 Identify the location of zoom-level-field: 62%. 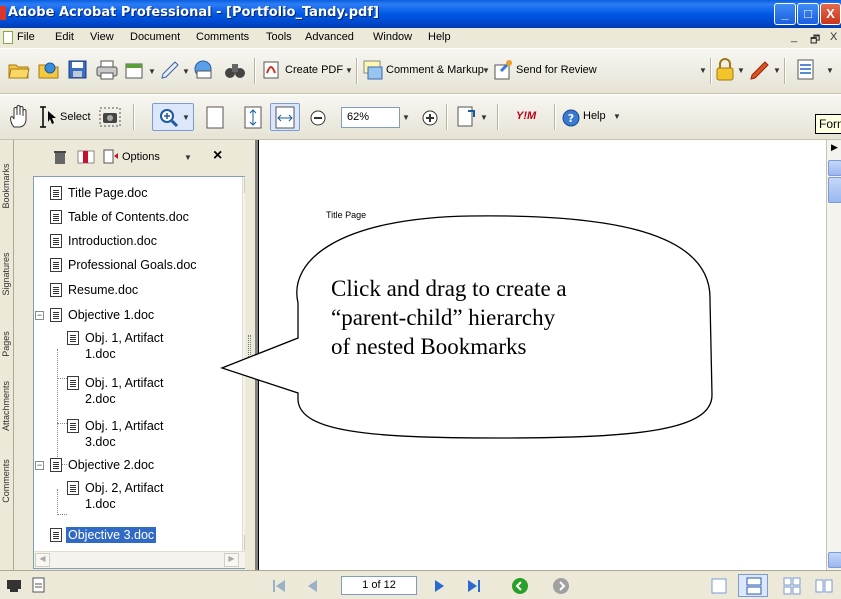
(370, 117).